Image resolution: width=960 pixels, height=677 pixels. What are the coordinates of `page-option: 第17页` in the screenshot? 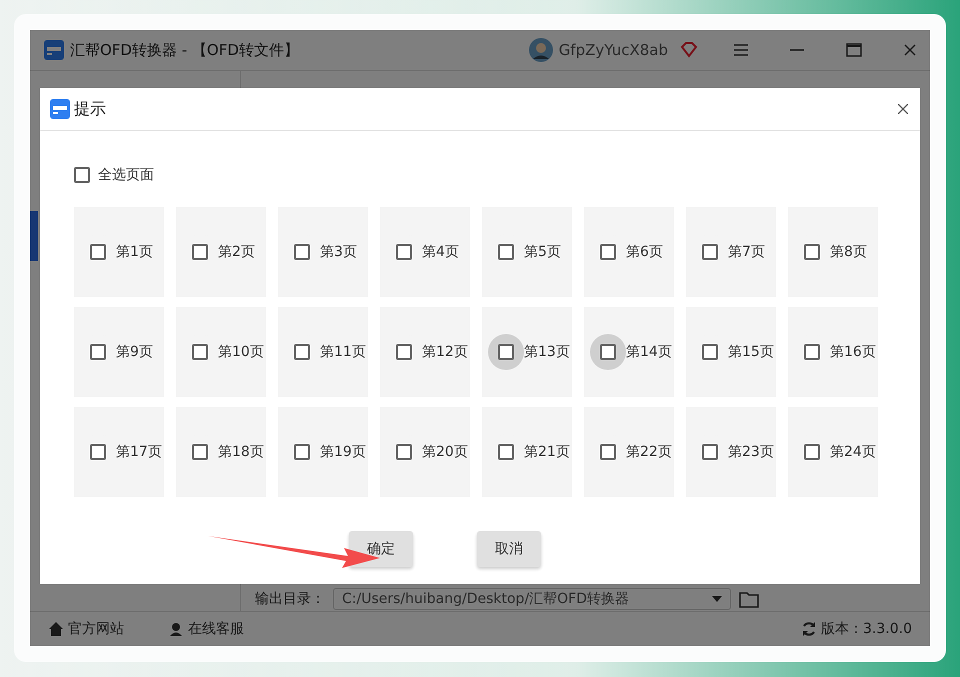 It's located at (119, 452).